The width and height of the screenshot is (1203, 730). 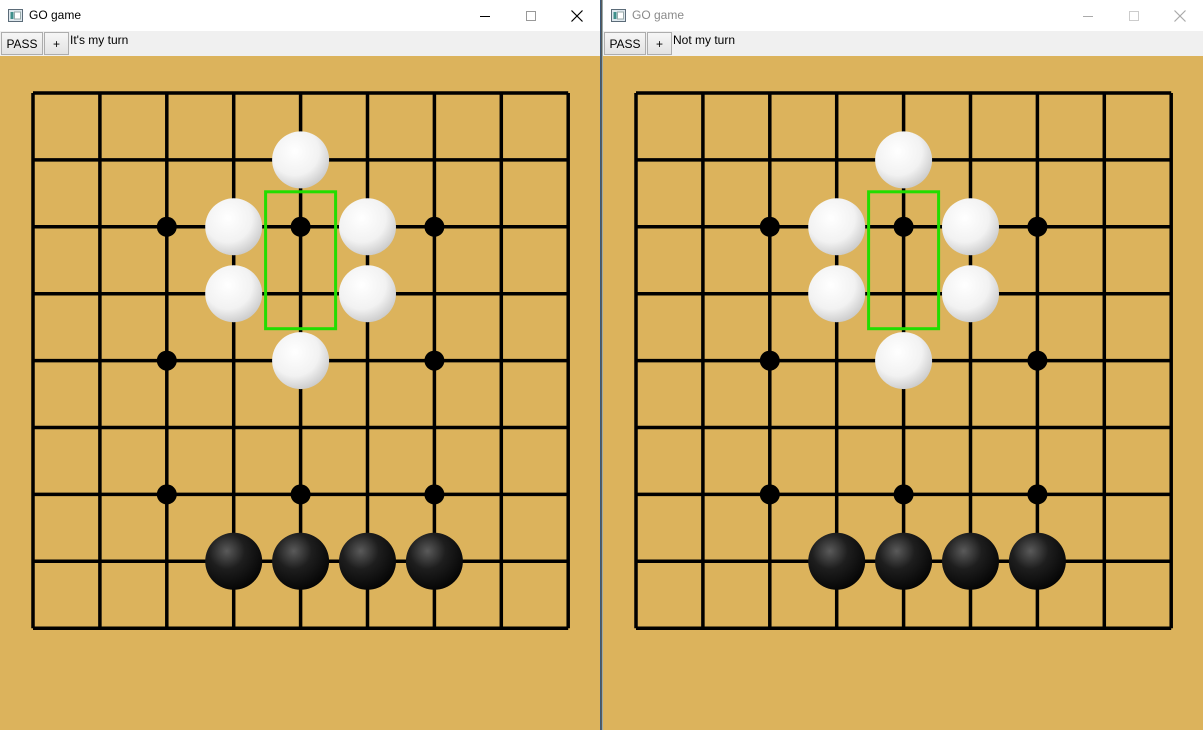 I want to click on turn-status: Not my turn, so click(x=704, y=40).